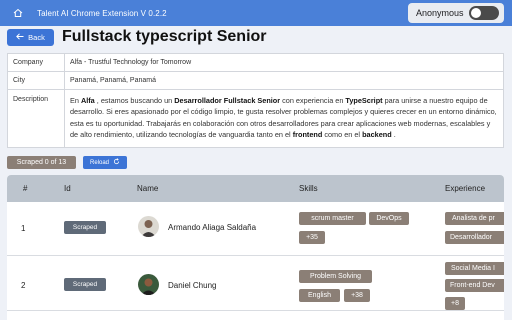  I want to click on skill-chip: scrum master, so click(332, 218).